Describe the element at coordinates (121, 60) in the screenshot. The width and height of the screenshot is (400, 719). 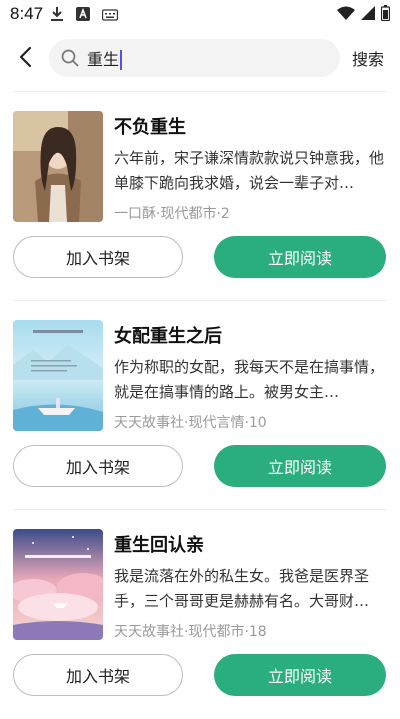
I see `text-caret` at that location.